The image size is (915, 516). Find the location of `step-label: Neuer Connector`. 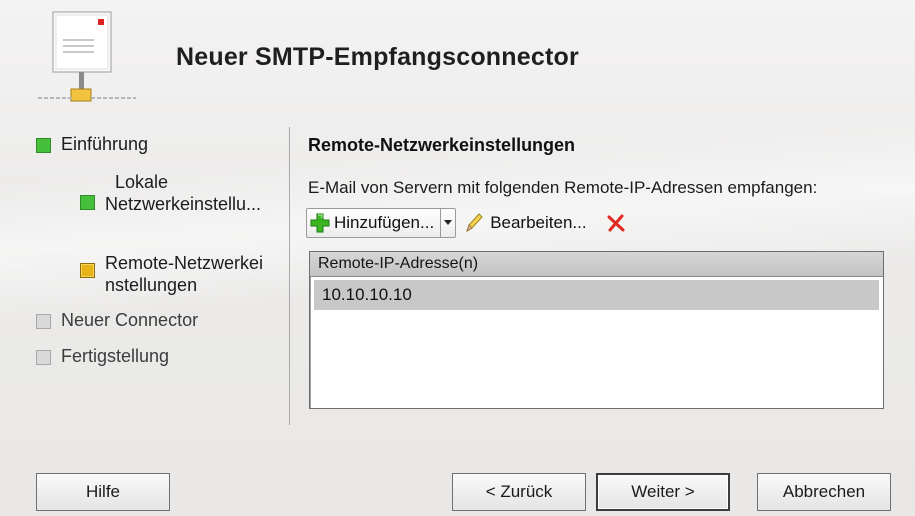

step-label: Neuer Connector is located at coordinates (130, 320).